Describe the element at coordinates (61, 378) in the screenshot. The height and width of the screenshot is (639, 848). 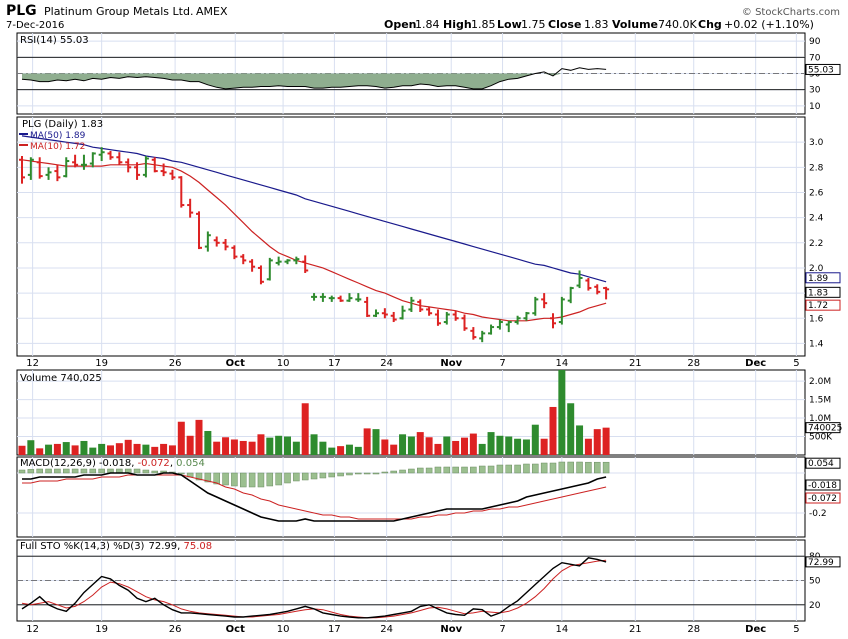
I see `volume-legend: Volume 740,025` at that location.